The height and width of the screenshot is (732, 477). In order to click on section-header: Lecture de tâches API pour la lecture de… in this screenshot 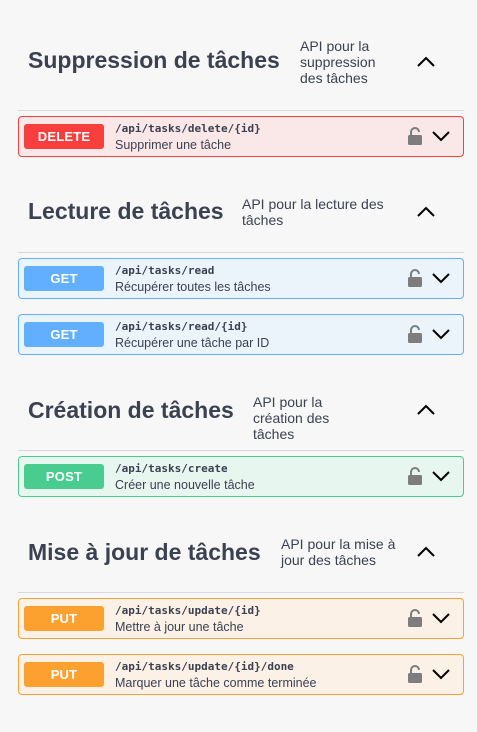, I will do `click(241, 212)`.